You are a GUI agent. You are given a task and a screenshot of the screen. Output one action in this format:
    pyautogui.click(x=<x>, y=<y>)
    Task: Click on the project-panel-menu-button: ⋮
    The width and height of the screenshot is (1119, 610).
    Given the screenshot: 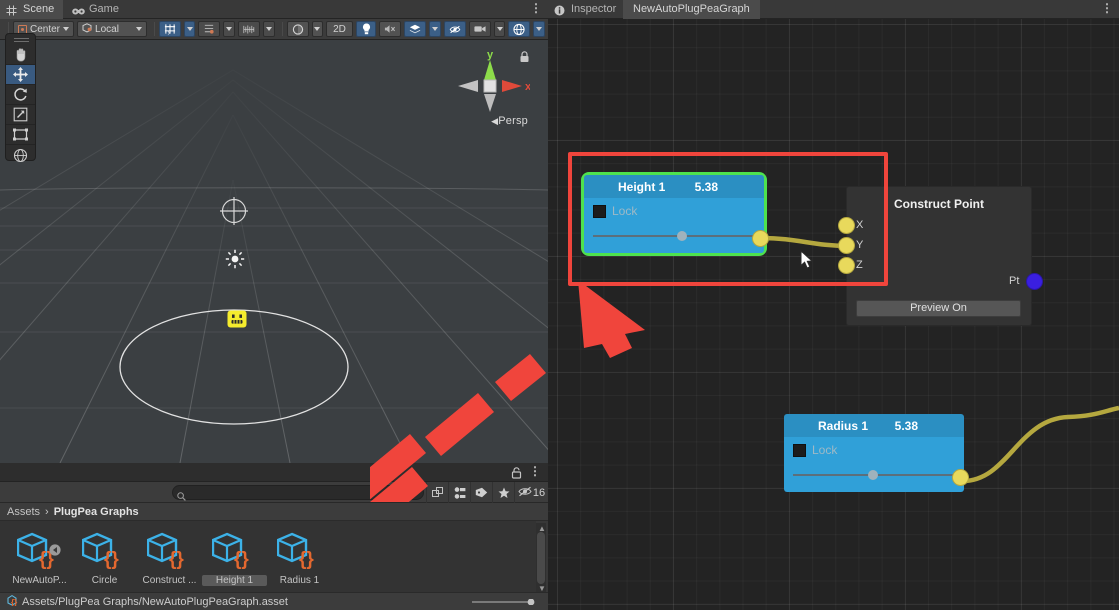 What is the action you would take?
    pyautogui.click(x=535, y=471)
    